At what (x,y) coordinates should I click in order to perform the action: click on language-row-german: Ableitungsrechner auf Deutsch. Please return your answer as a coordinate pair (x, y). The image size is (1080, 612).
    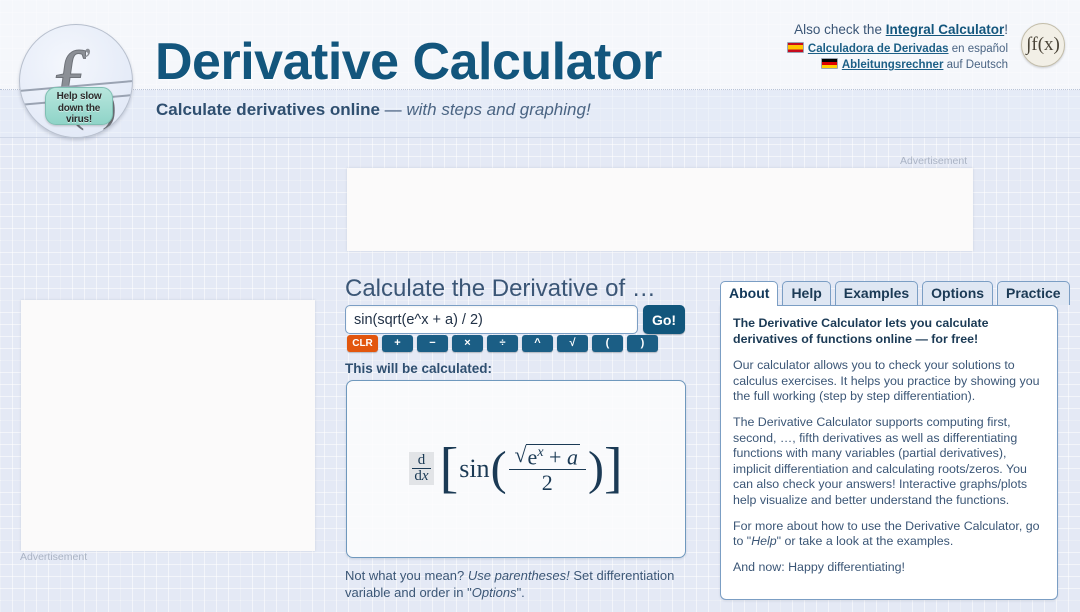
    Looking at the image, I should click on (914, 64).